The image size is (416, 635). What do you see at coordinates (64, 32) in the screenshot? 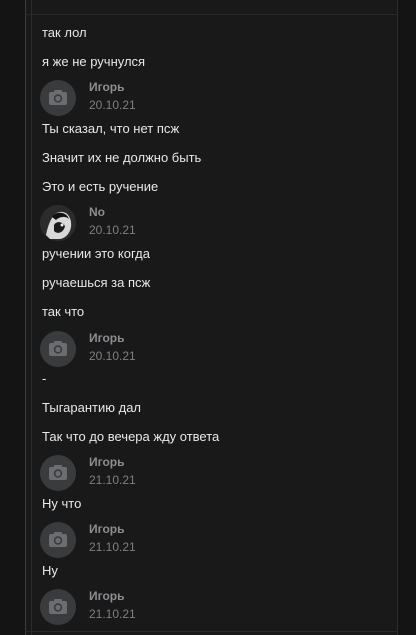
I see `message-text: так лол` at bounding box center [64, 32].